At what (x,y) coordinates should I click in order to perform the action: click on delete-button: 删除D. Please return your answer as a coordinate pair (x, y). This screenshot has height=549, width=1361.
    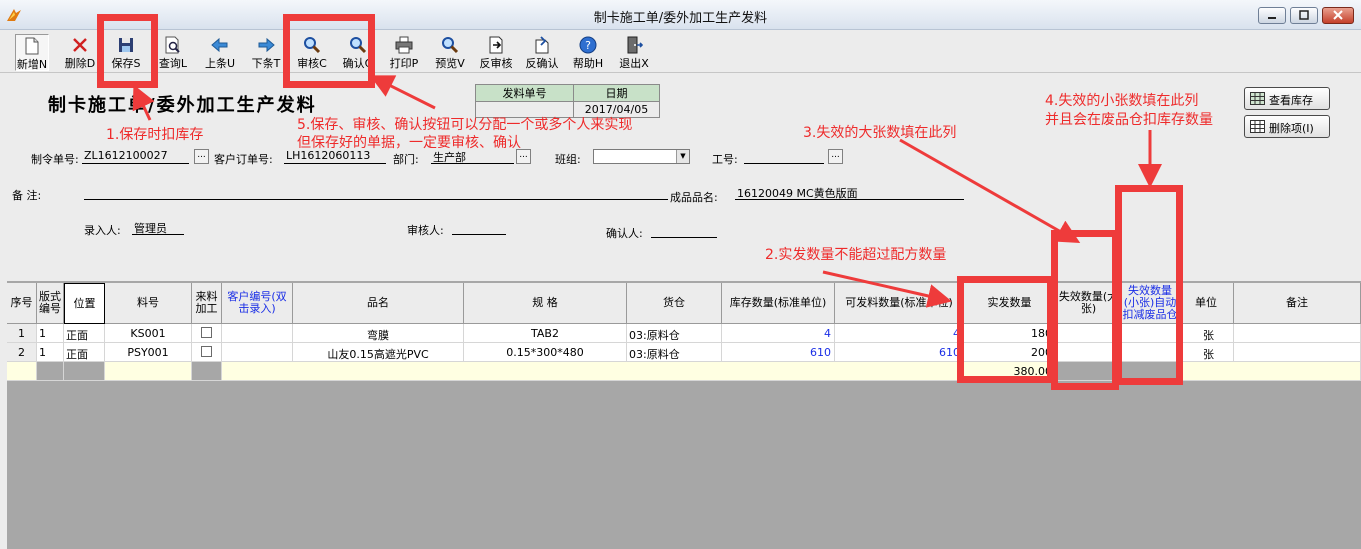
    Looking at the image, I should click on (80, 52).